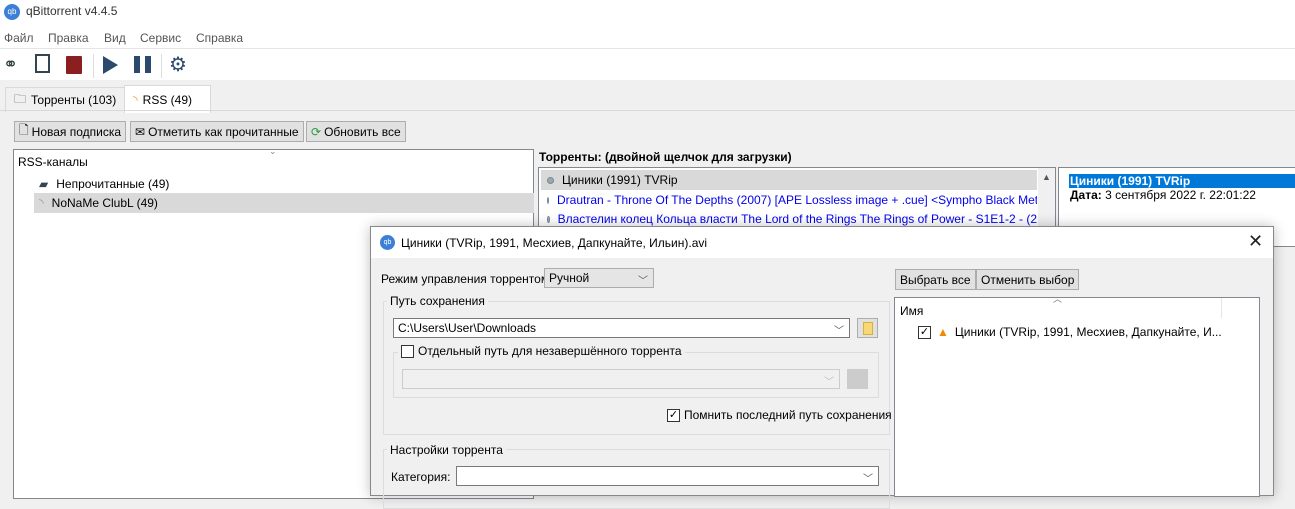 The width and height of the screenshot is (1295, 509). Describe the element at coordinates (284, 184) in the screenshot. I see `feed-item-unread: ▰ Непрочитанные (49)` at that location.